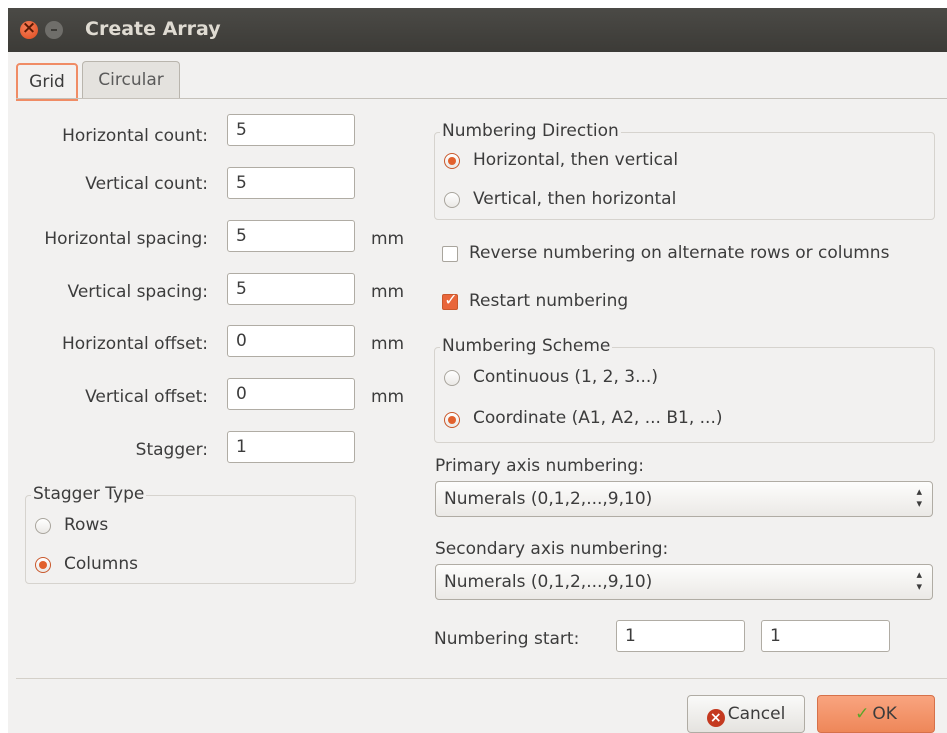 The height and width of the screenshot is (733, 947). What do you see at coordinates (47, 82) in the screenshot?
I see `tab-grid: Grid` at bounding box center [47, 82].